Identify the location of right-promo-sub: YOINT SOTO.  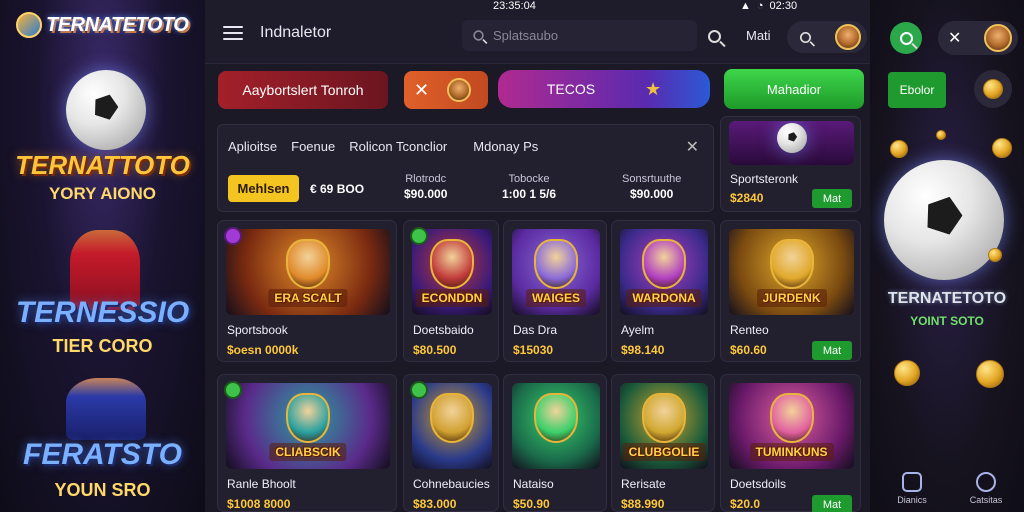
(947, 321).